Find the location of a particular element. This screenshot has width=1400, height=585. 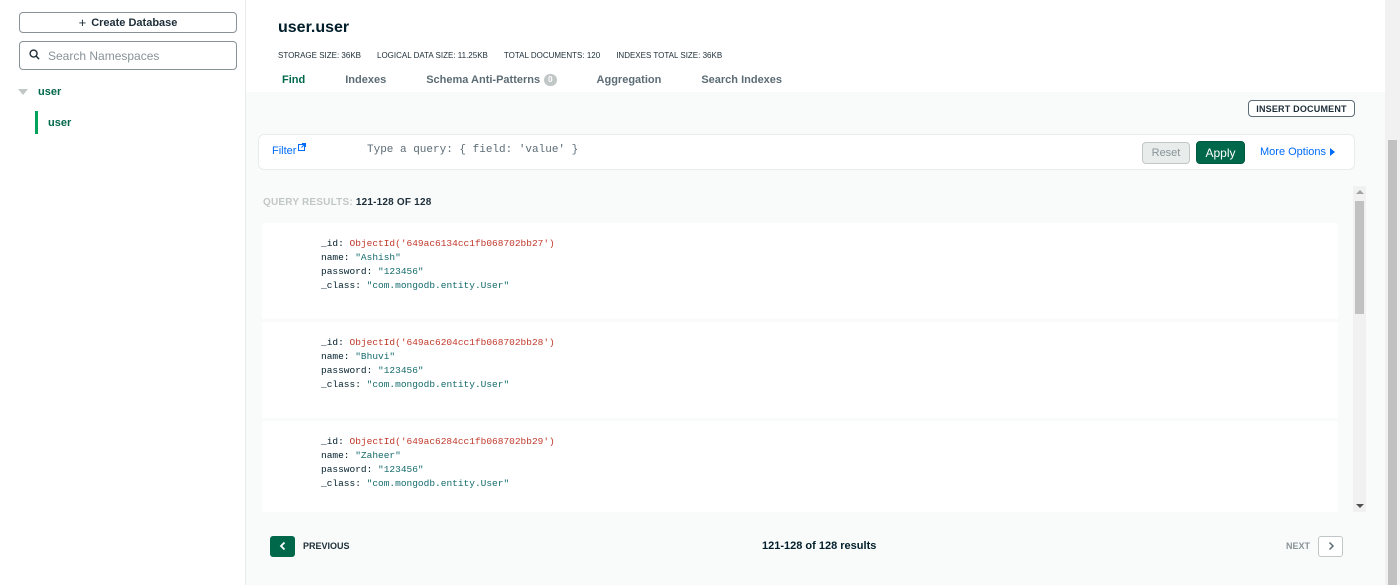

sidebar-item-database-user: user is located at coordinates (39, 92).